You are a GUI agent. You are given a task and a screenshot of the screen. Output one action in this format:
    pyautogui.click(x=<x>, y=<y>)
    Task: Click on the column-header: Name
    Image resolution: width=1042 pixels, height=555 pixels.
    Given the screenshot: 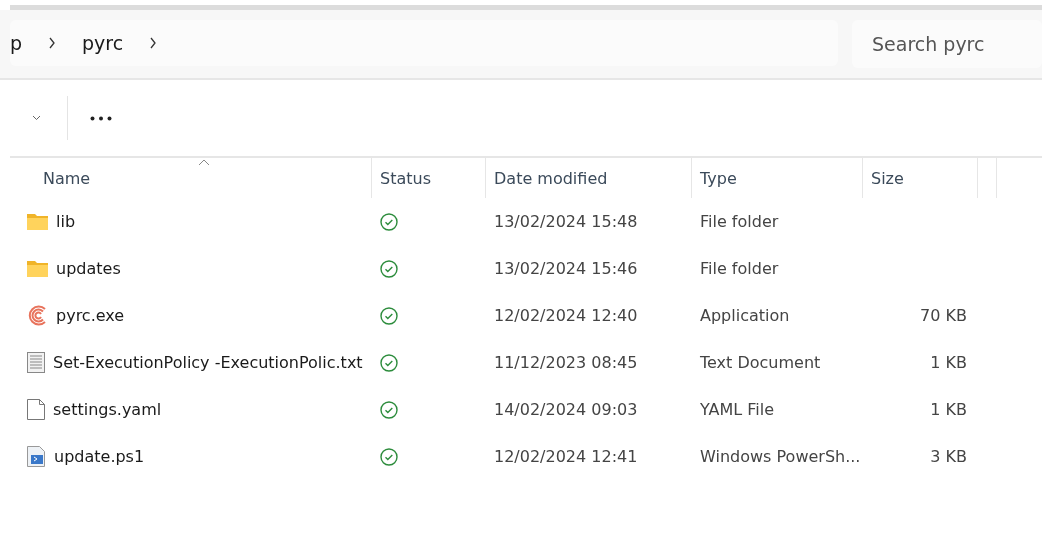 What is the action you would take?
    pyautogui.click(x=67, y=178)
    